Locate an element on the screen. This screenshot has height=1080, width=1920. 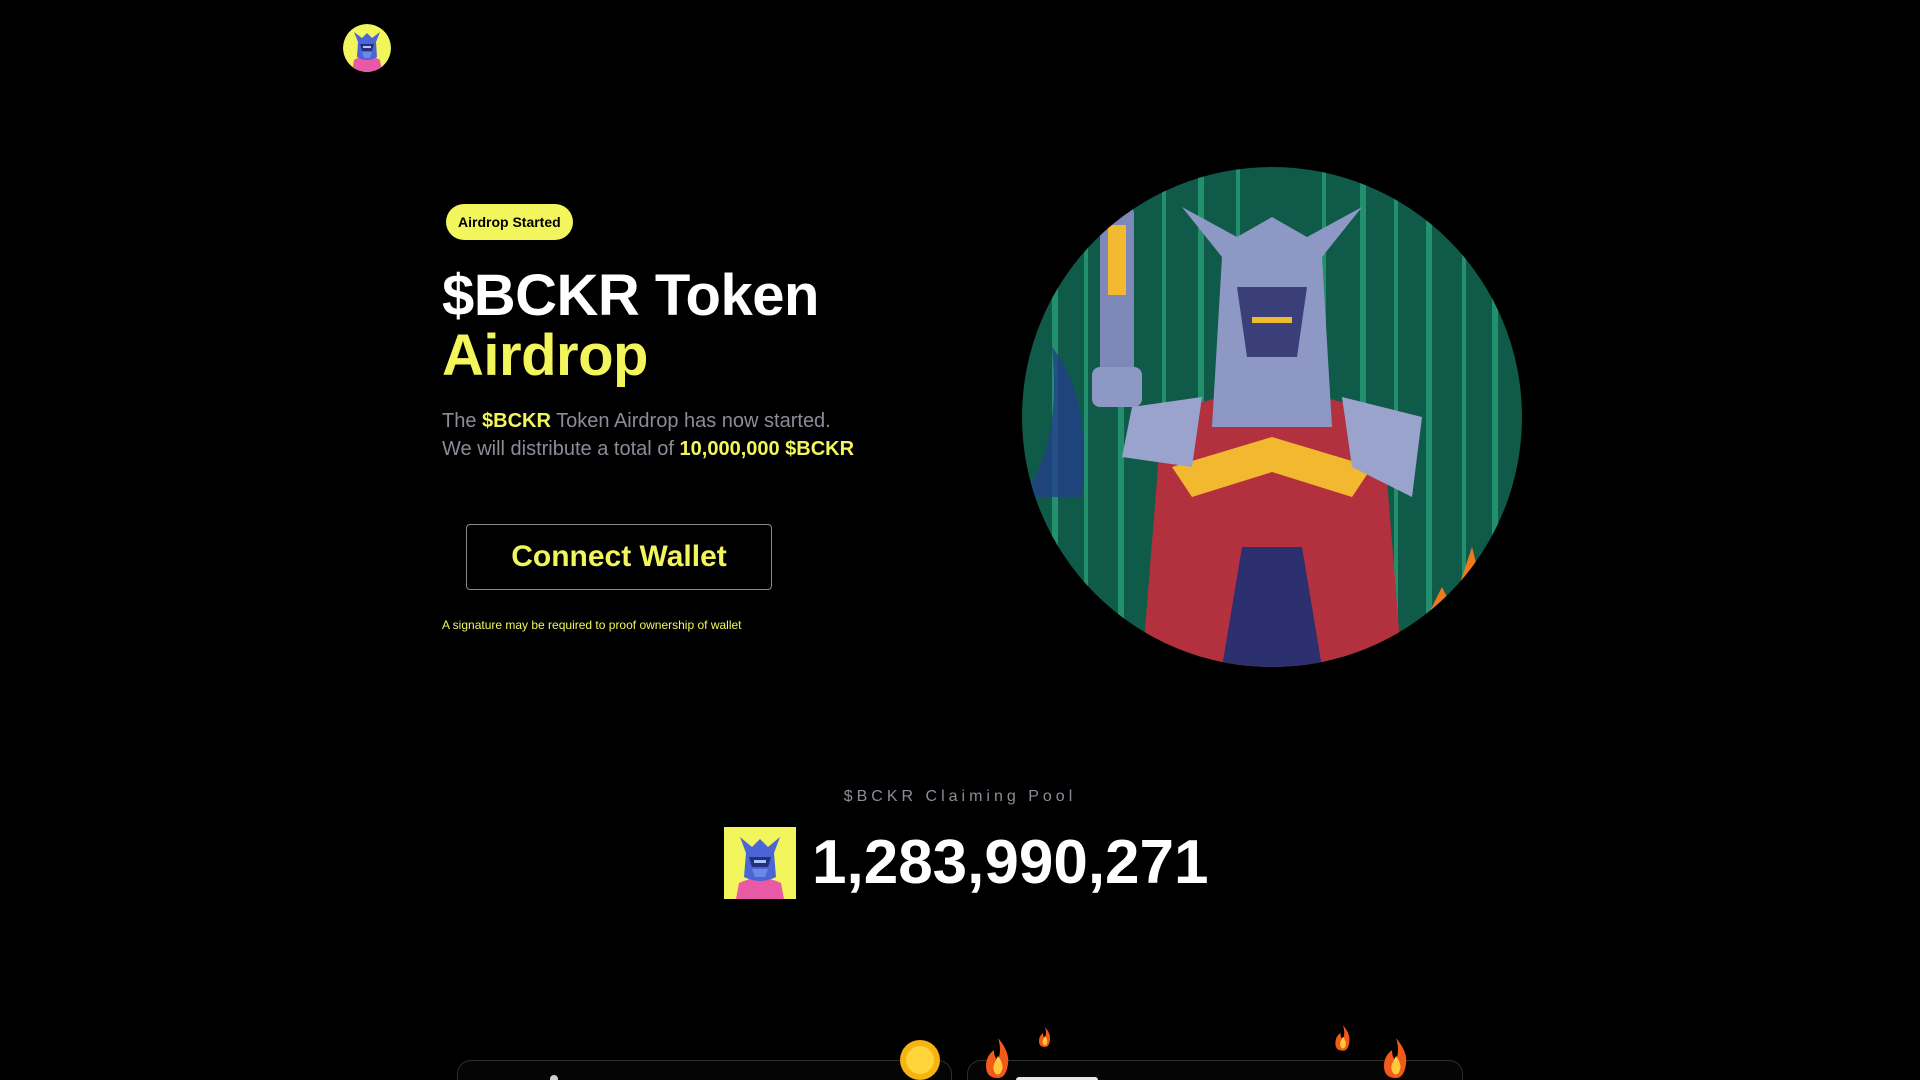
stats-card-left is located at coordinates (704, 1070).